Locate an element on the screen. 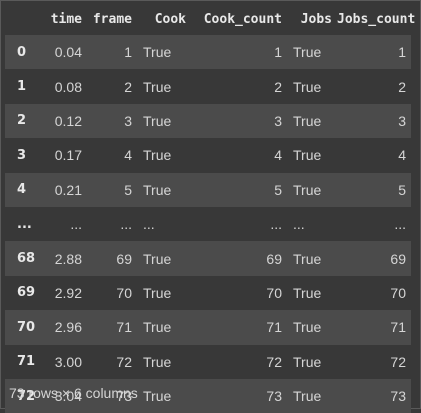  cell-time: 0.08 is located at coordinates (68, 86).